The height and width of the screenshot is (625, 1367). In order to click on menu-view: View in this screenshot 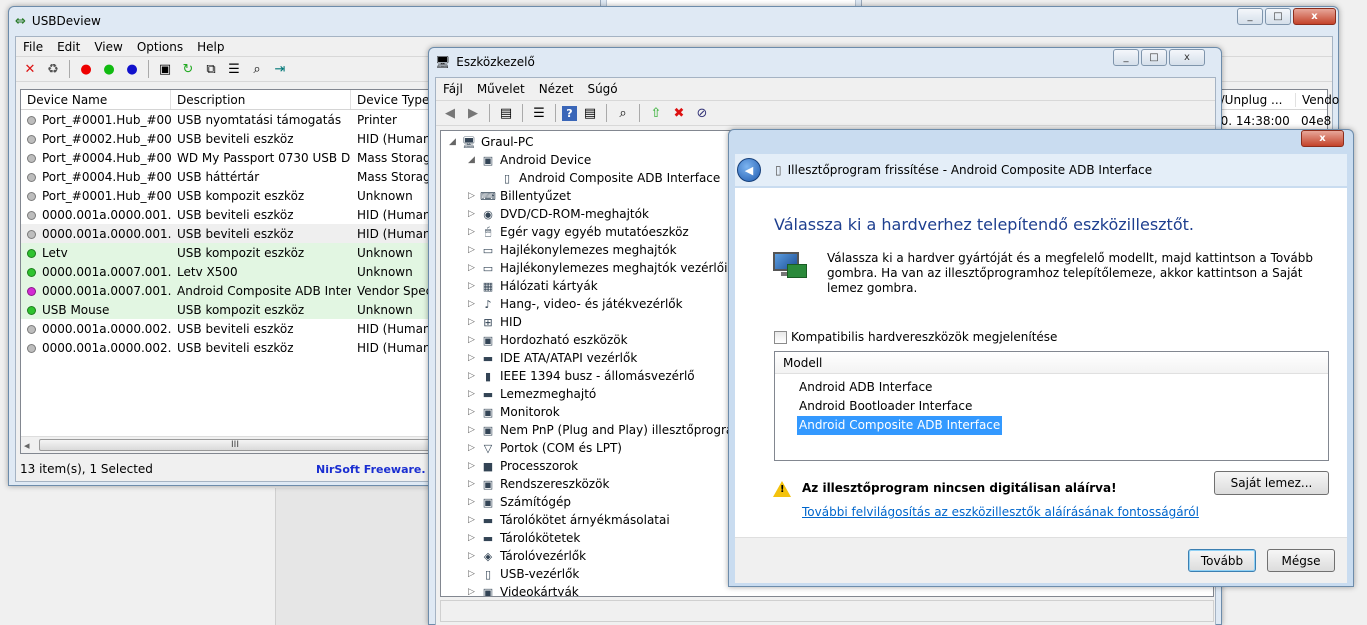, I will do `click(108, 47)`.